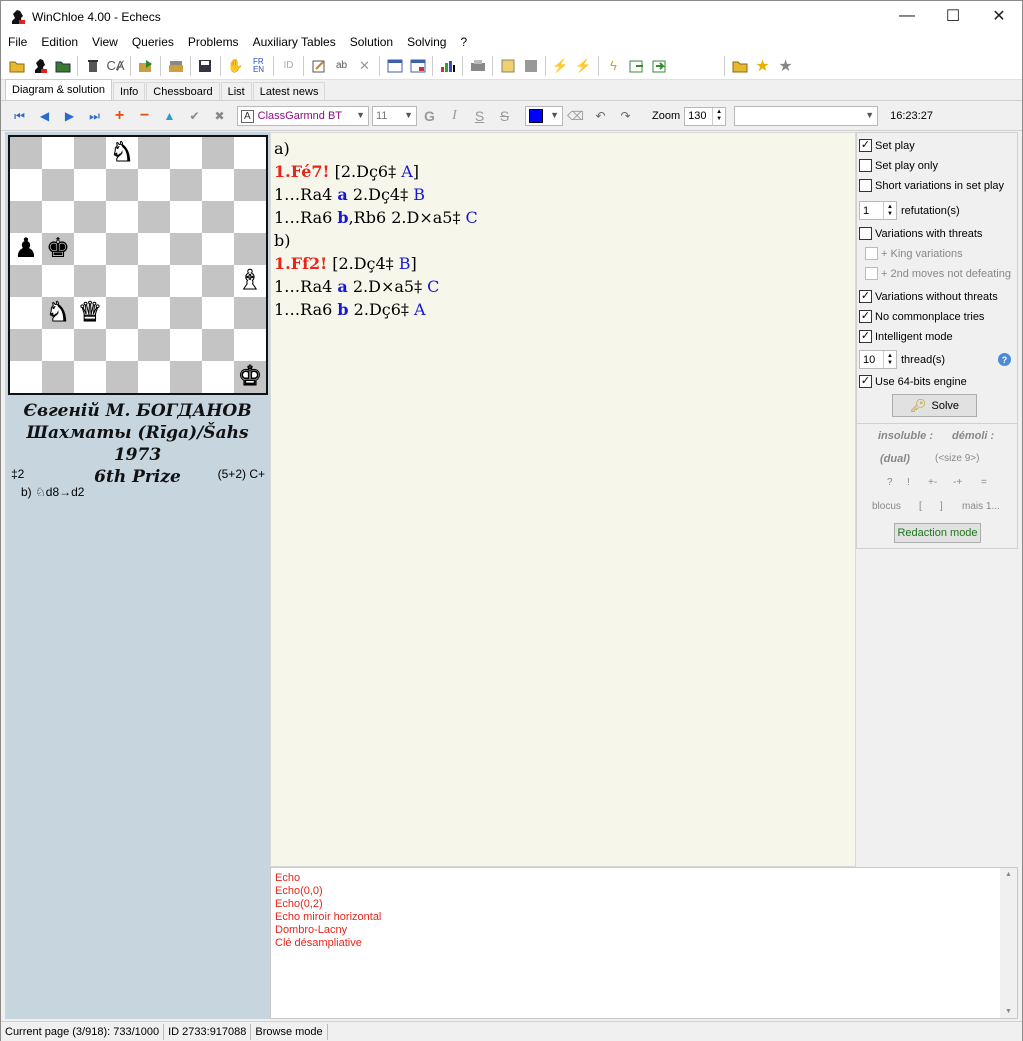 Image resolution: width=1023 pixels, height=1041 pixels. What do you see at coordinates (429, 116) in the screenshot?
I see `bold-button: G` at bounding box center [429, 116].